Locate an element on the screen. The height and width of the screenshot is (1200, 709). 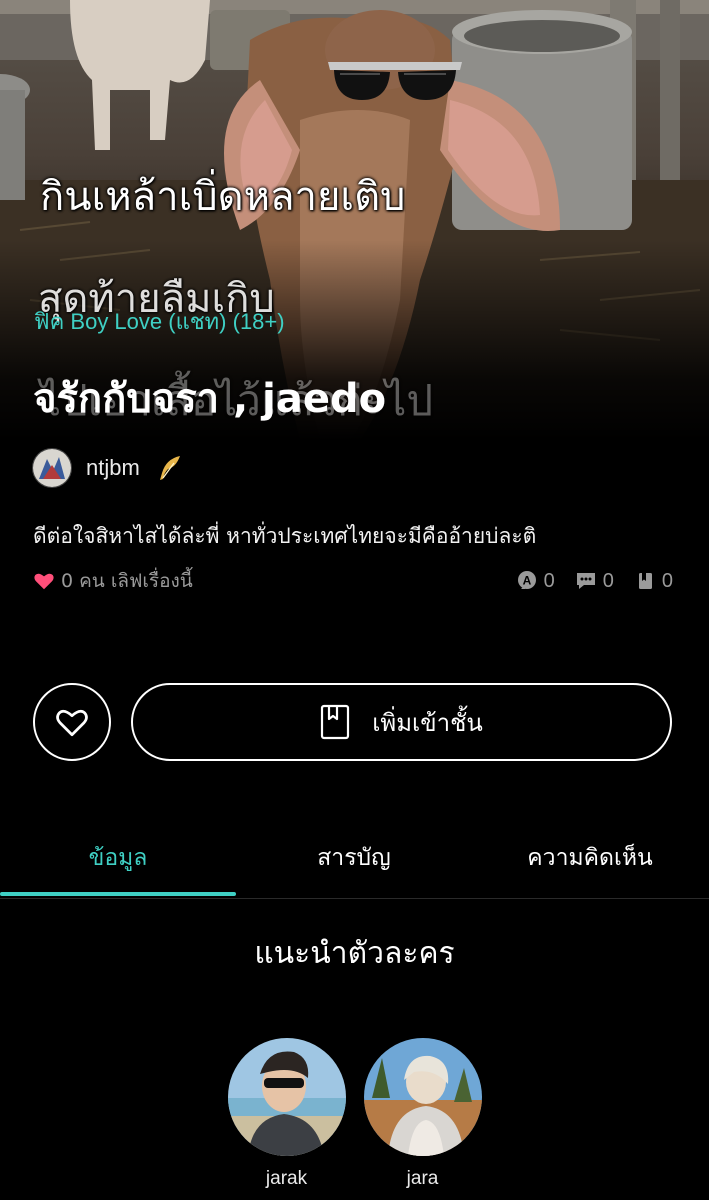
comment-count-value: 0 is located at coordinates (608, 580).